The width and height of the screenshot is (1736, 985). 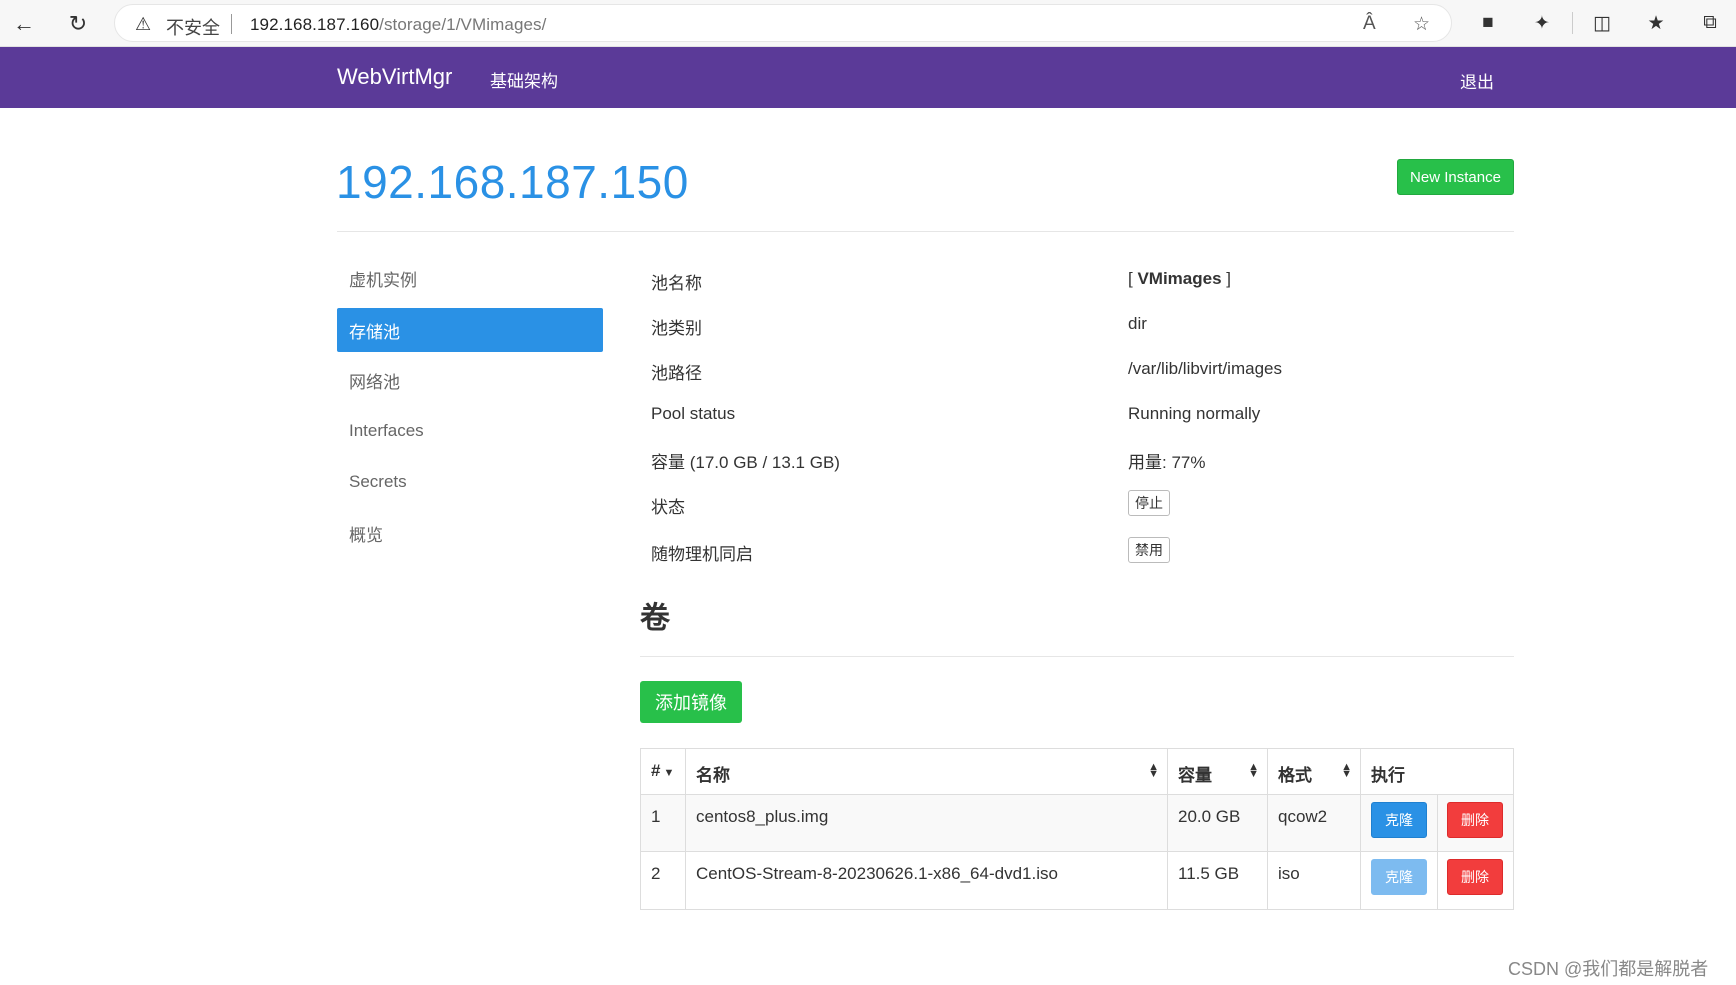 I want to click on sidebar-item-interfaces: Interfaces, so click(x=470, y=431).